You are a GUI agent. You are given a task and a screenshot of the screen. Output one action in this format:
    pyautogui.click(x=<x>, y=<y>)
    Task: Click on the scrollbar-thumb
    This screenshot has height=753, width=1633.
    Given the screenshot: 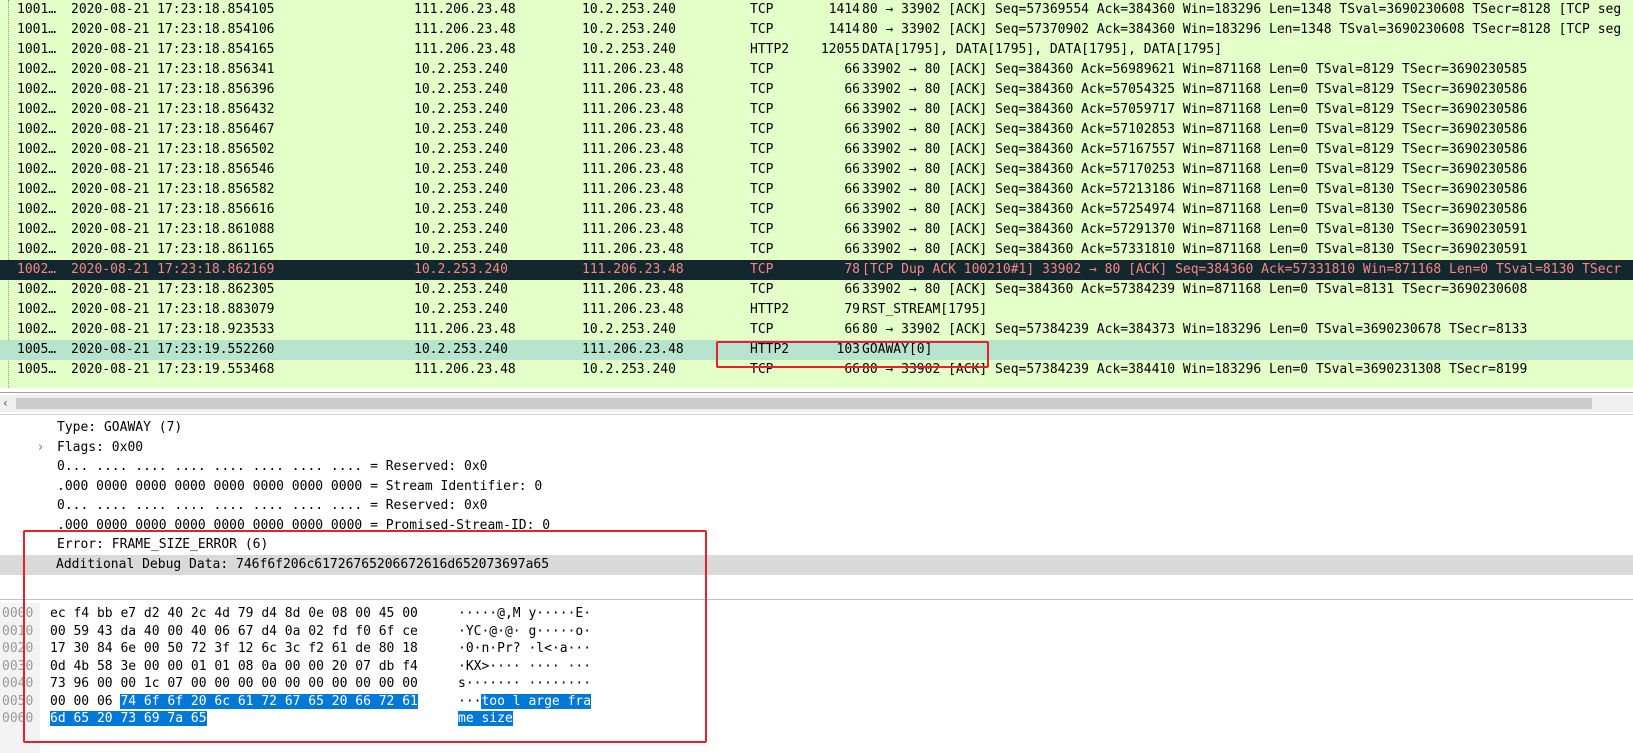 What is the action you would take?
    pyautogui.click(x=804, y=403)
    